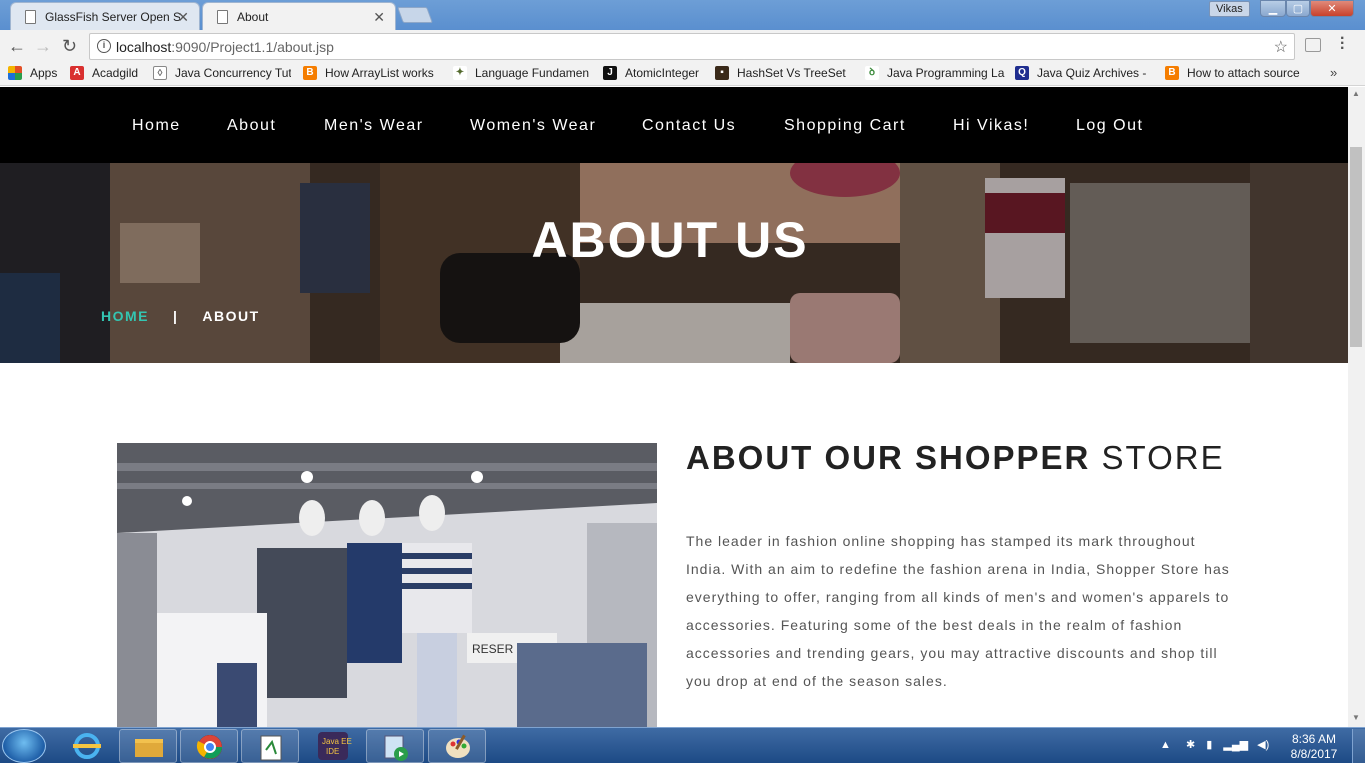  I want to click on bookmark-language-fundamentals: ✦ Language Fundamen, so click(523, 73).